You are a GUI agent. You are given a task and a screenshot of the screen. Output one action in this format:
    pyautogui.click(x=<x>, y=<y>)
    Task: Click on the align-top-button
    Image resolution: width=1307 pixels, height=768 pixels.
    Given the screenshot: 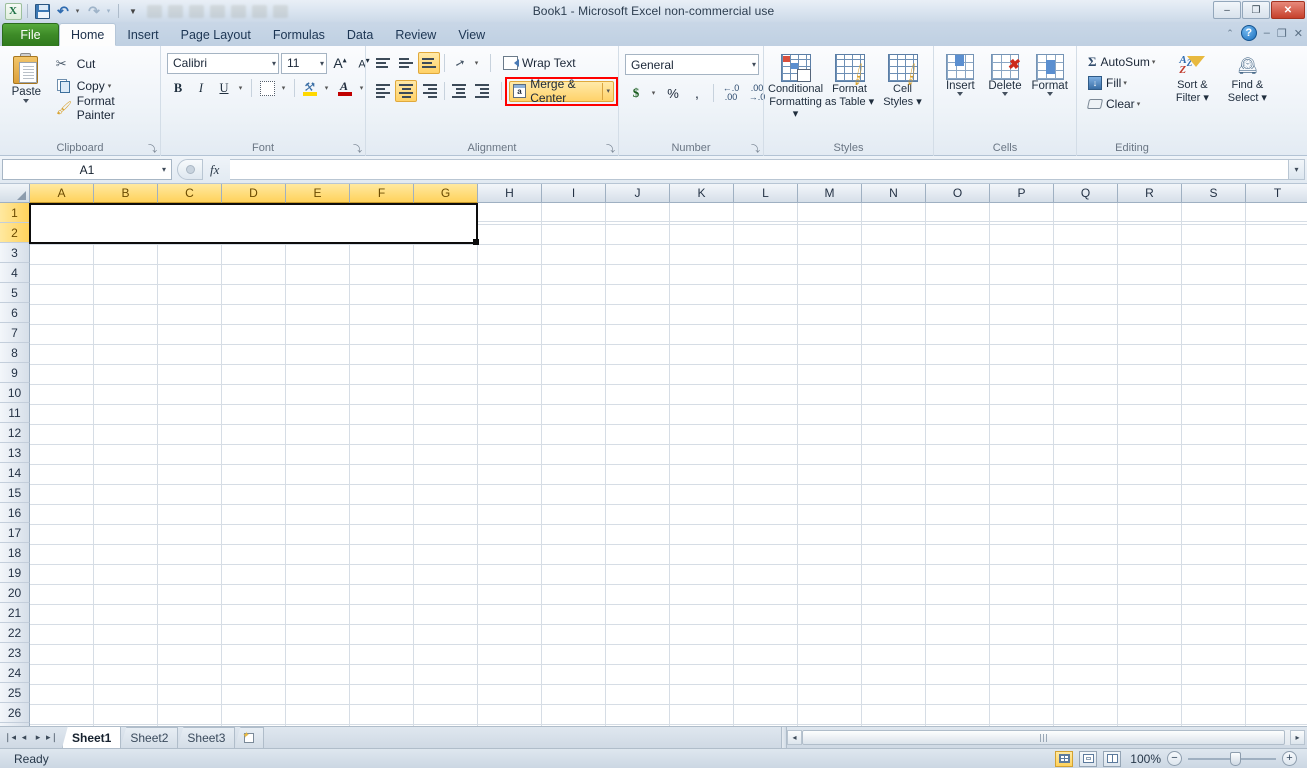 What is the action you would take?
    pyautogui.click(x=383, y=63)
    